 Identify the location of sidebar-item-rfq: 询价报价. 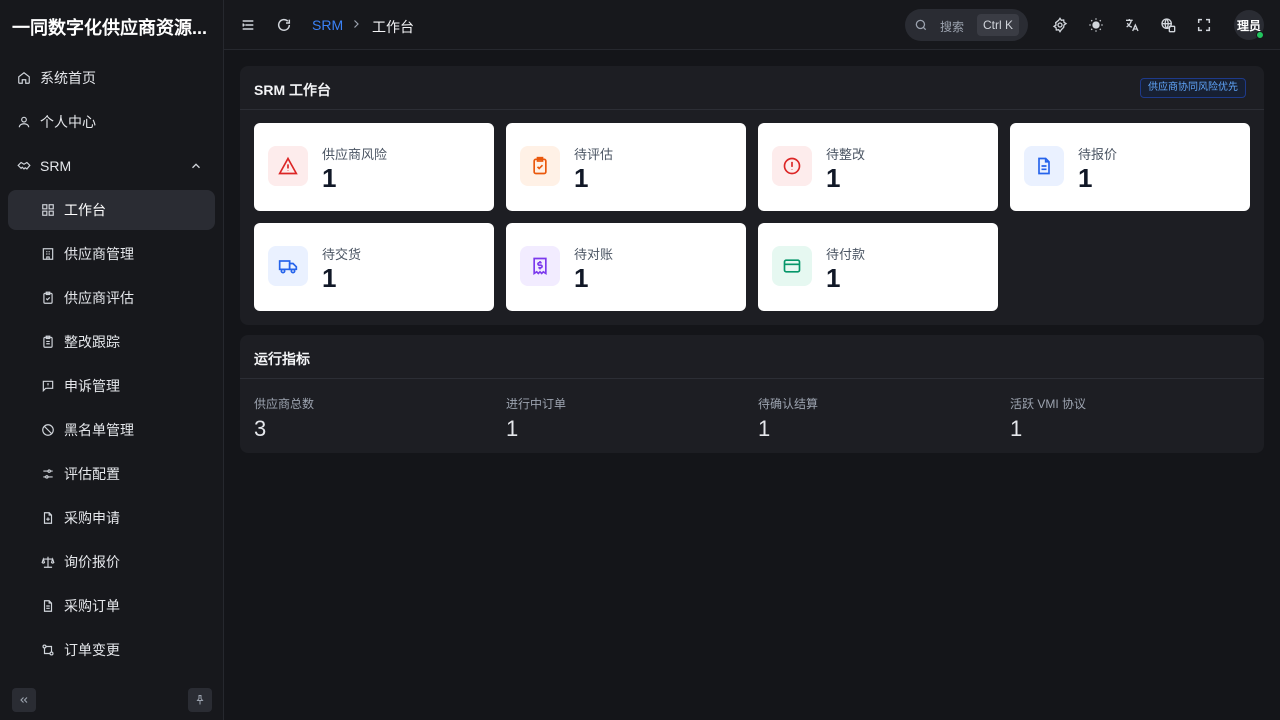
(111, 562).